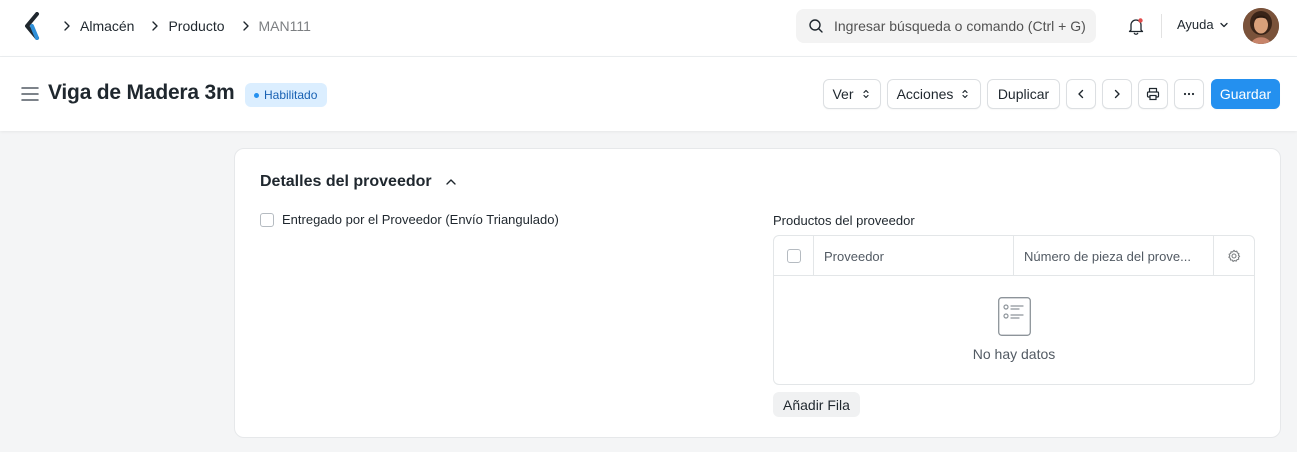  I want to click on breadcrumb-item-current: MAN111, so click(280, 26).